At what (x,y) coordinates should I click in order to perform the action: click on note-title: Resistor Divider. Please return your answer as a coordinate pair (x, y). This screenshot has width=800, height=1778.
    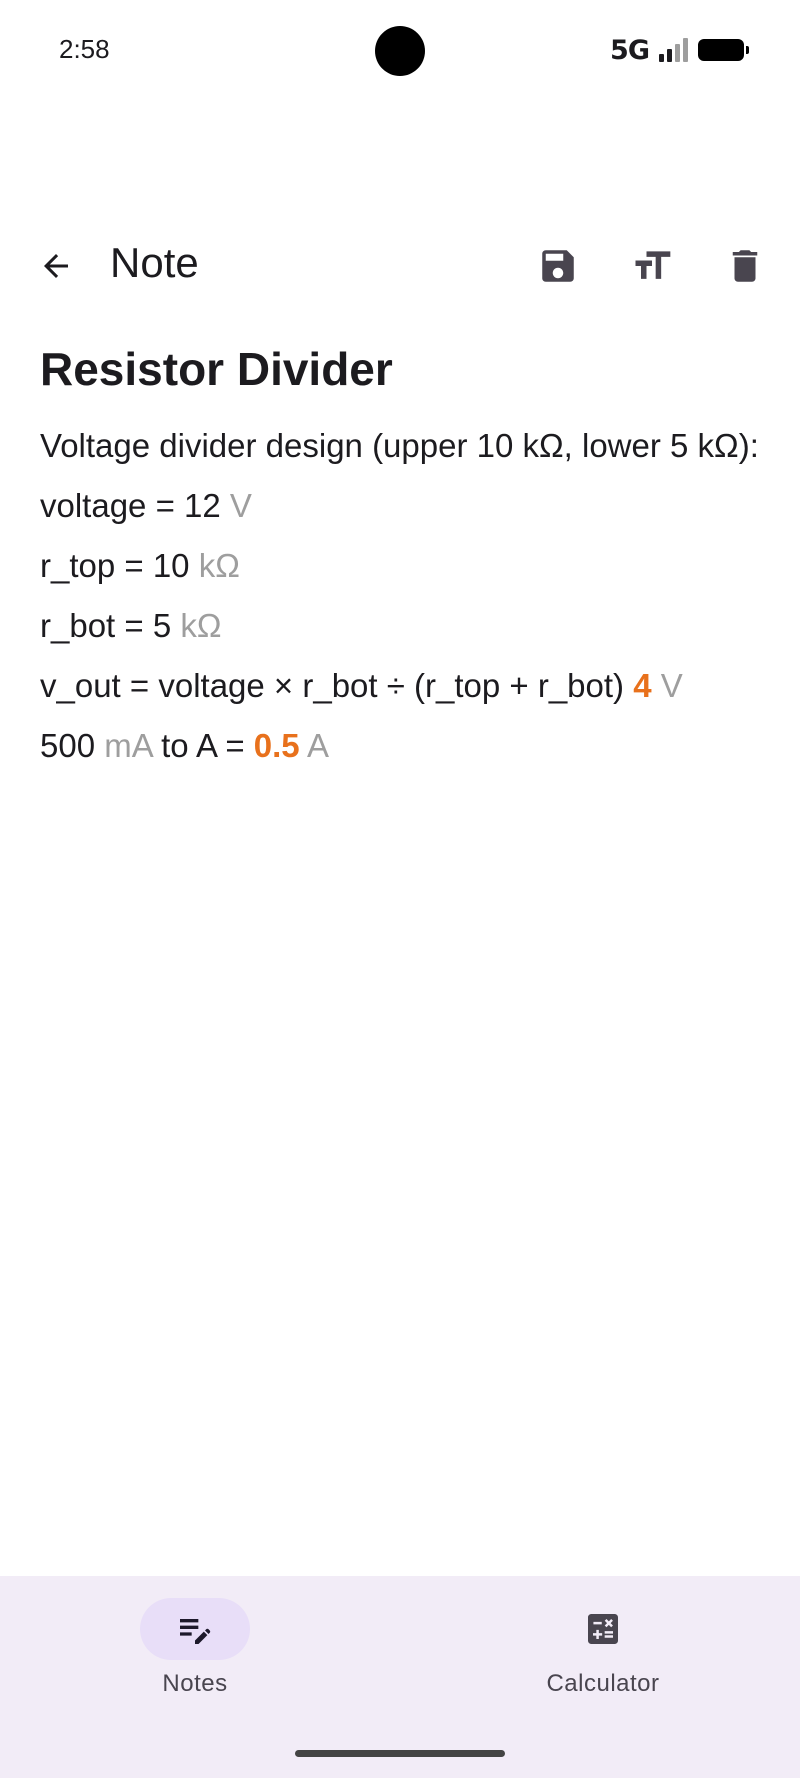
    Looking at the image, I should click on (400, 369).